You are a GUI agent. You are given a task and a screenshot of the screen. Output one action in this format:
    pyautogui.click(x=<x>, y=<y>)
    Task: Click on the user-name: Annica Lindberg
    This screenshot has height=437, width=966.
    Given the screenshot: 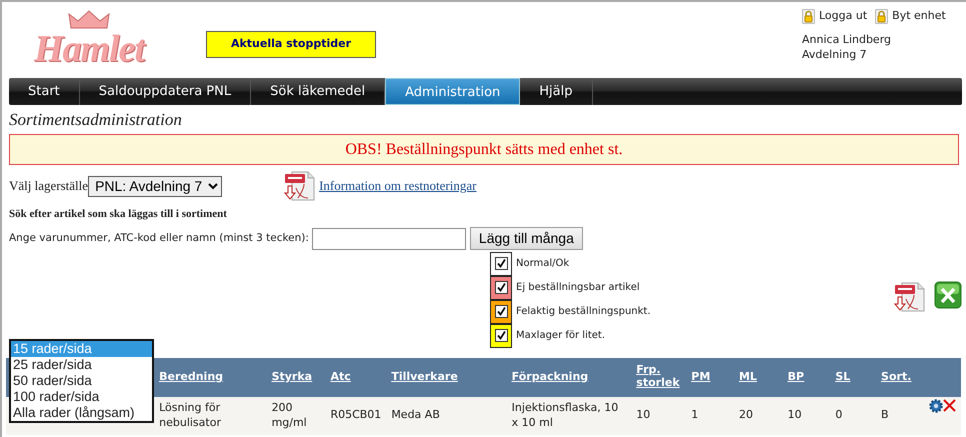 What is the action you would take?
    pyautogui.click(x=847, y=39)
    